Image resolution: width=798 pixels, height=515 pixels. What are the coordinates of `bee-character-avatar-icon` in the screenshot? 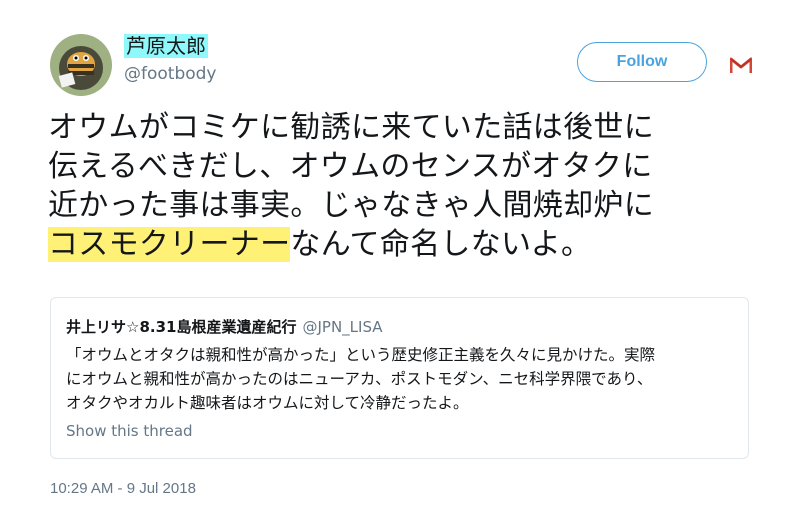 It's located at (81, 65).